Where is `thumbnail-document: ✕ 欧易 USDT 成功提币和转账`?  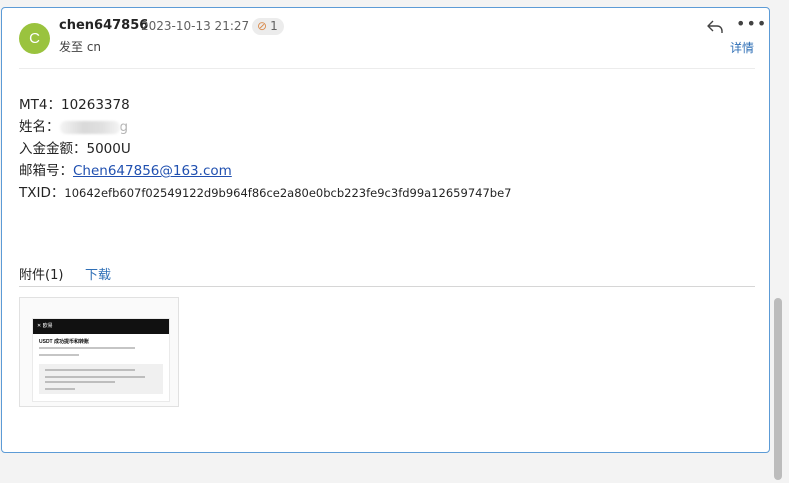
thumbnail-document: ✕ 欧易 USDT 成功提币和转账 is located at coordinates (101, 360).